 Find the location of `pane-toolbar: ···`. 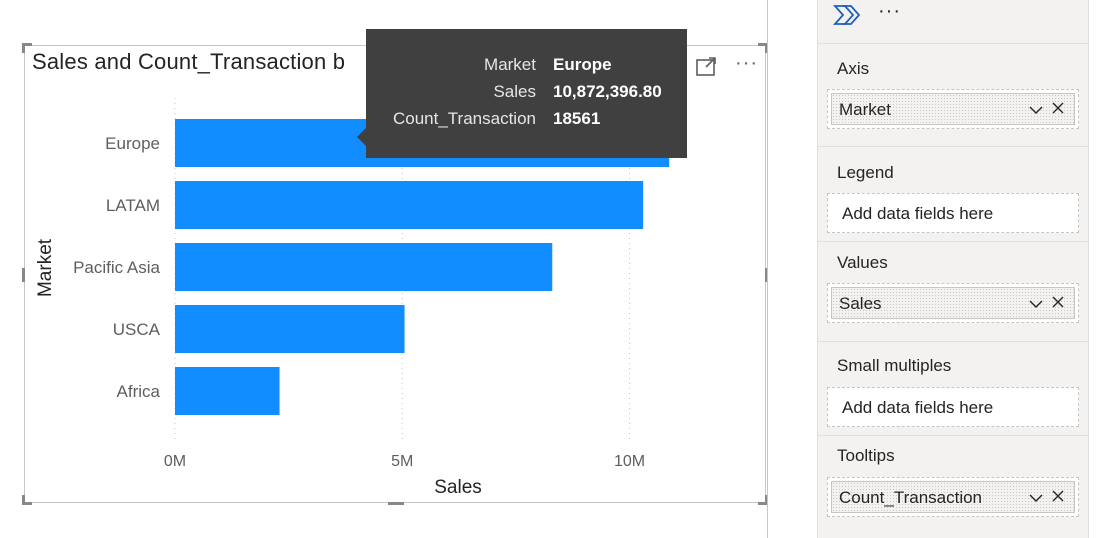

pane-toolbar: ··· is located at coordinates (953, 22).